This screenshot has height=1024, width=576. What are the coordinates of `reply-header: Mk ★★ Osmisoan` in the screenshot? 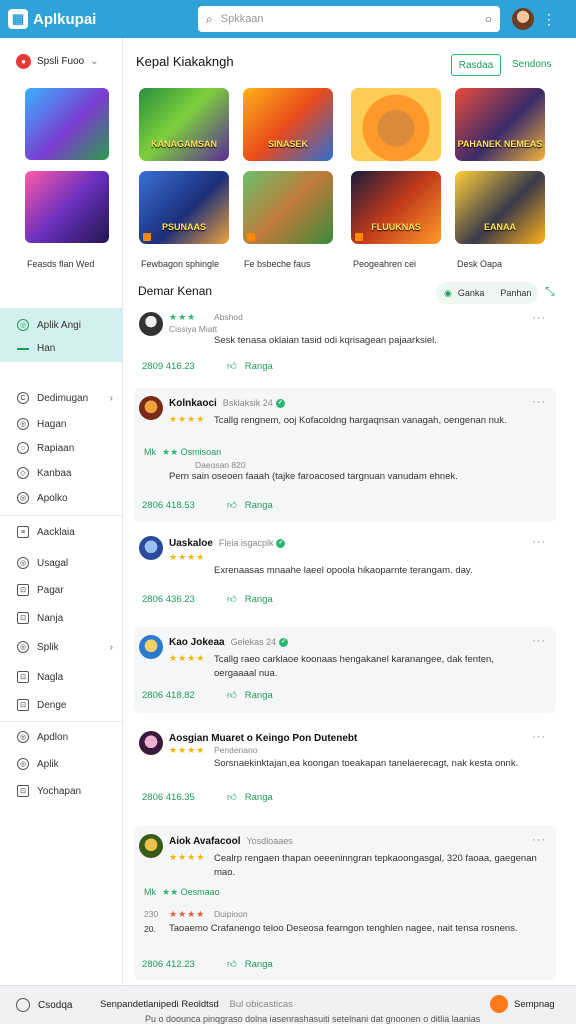 It's located at (182, 452).